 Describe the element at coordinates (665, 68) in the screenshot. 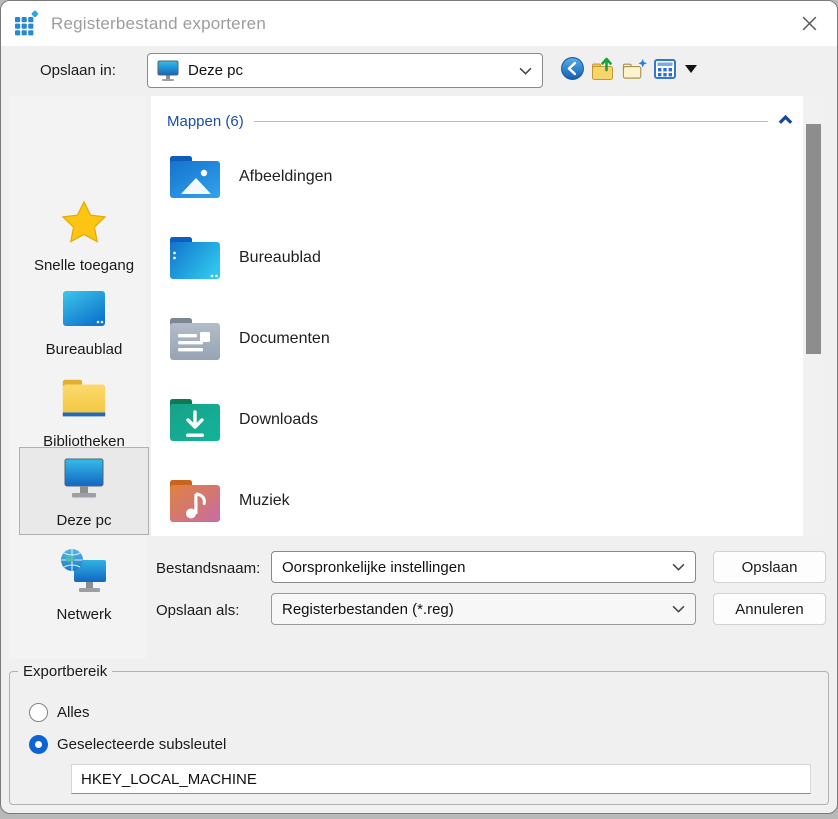

I see `view-menu-icon` at that location.